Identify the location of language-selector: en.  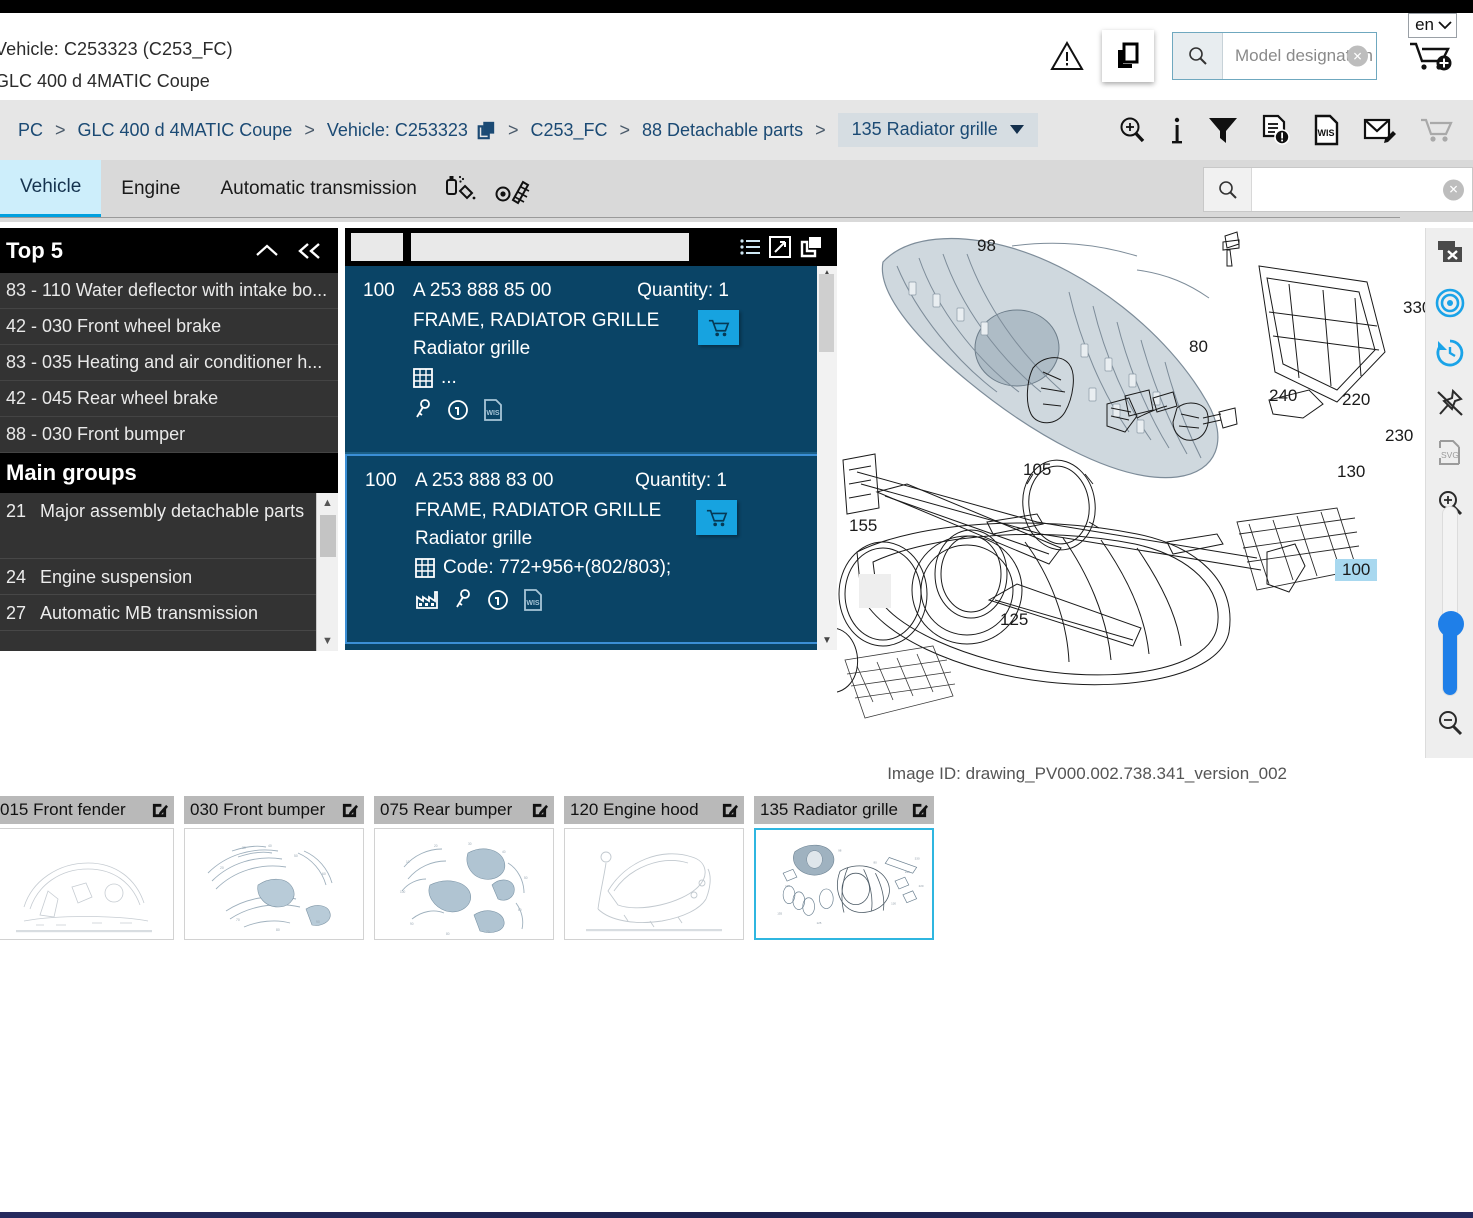
(1432, 25).